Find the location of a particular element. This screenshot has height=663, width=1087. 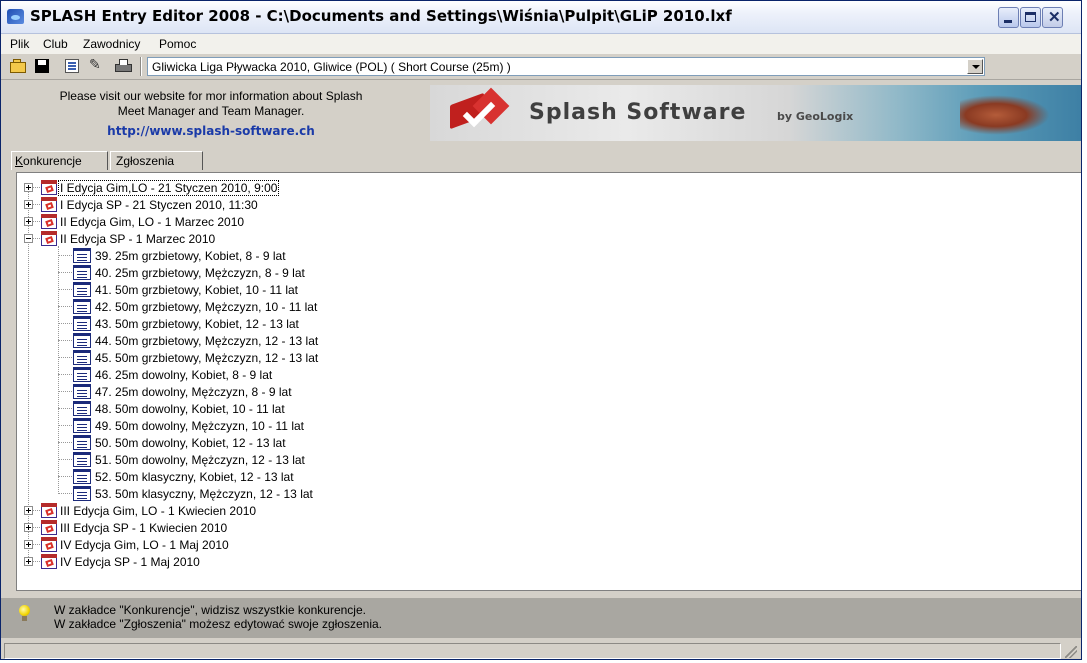

tree-event: 46. 25m dowolny, Kobiet, 8 - 9 lat is located at coordinates (367, 374).